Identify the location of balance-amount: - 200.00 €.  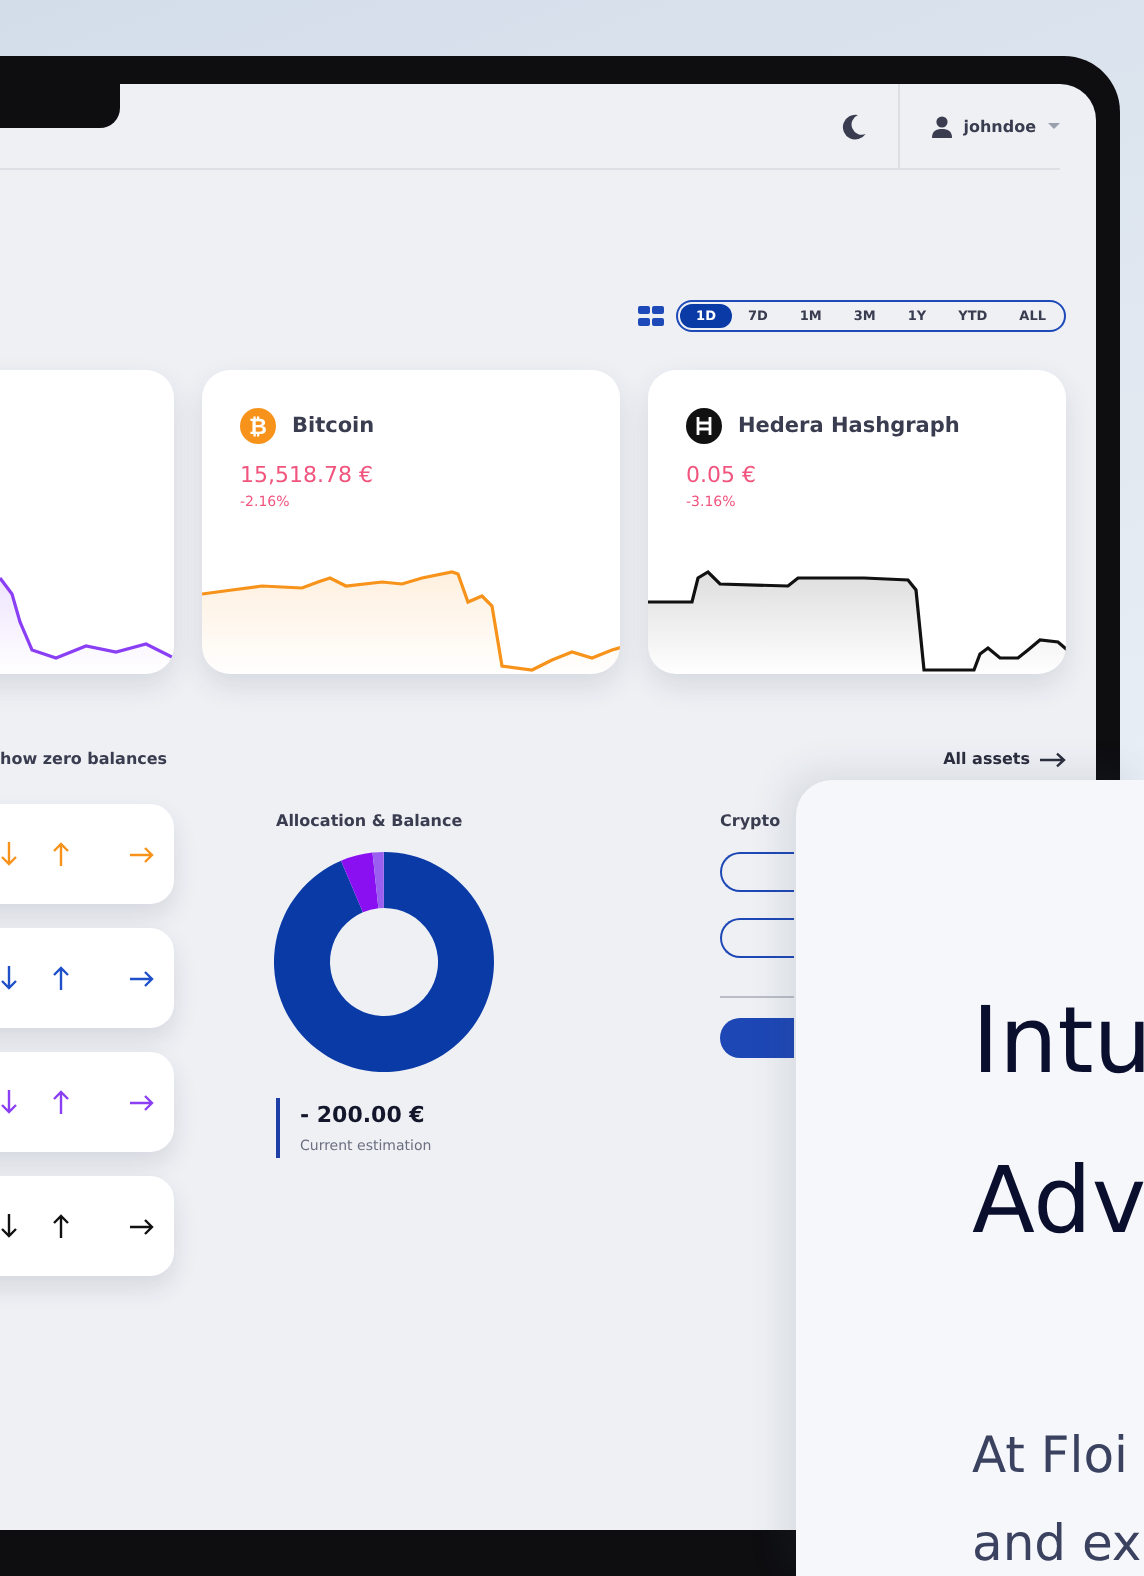
(363, 1115).